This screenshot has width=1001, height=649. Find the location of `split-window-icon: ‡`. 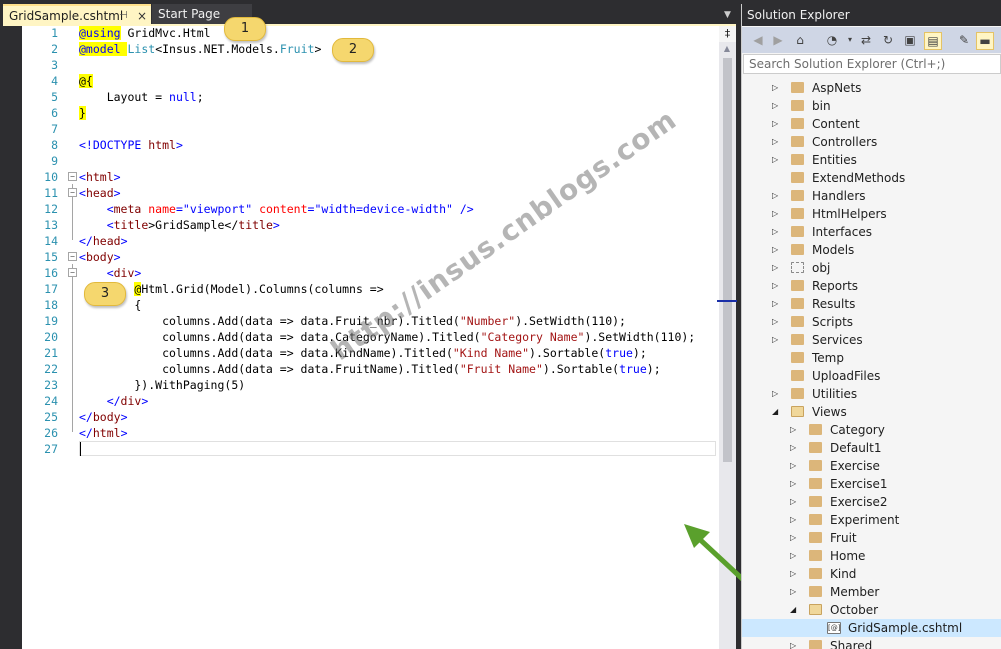

split-window-icon: ‡ is located at coordinates (727, 34).